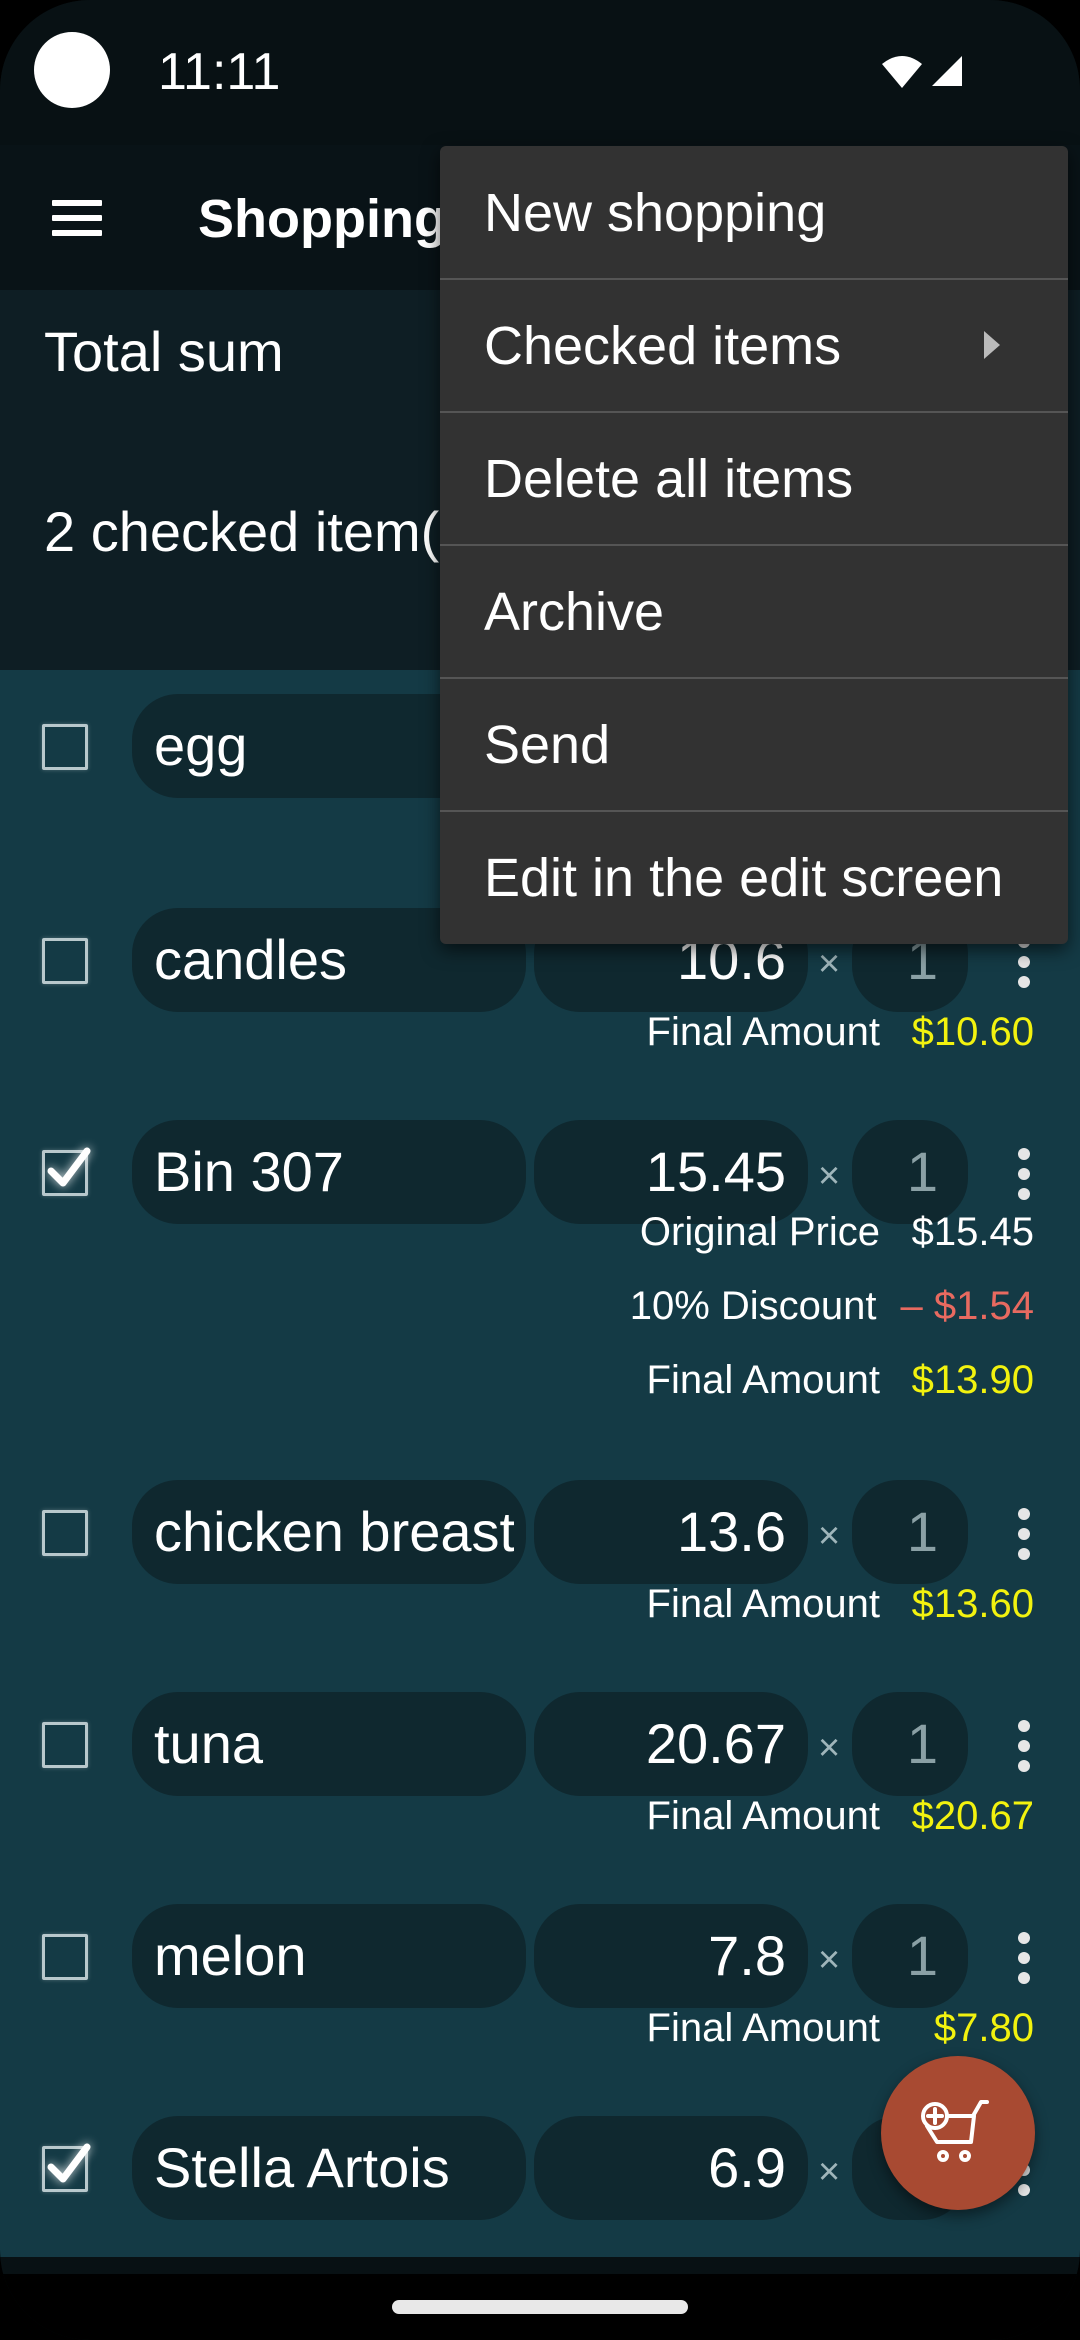 The width and height of the screenshot is (1080, 2340). I want to click on price-detail-line: Original Price $15.45, so click(837, 1232).